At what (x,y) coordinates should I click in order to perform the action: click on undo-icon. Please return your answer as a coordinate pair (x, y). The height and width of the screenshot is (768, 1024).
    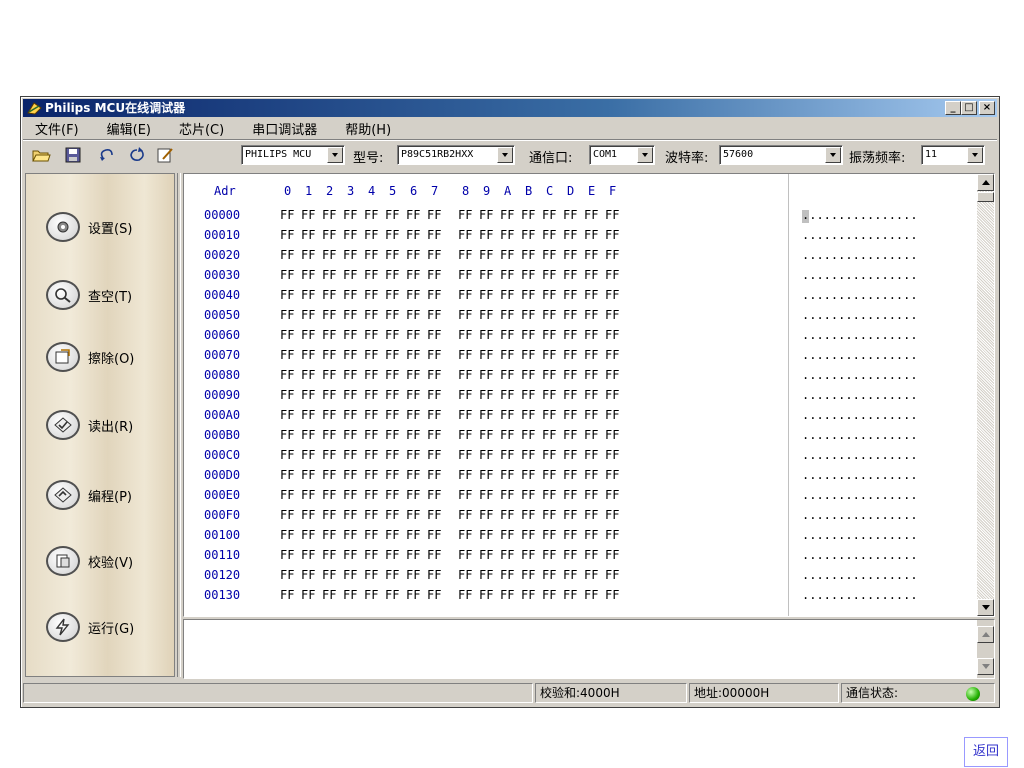
    Looking at the image, I should click on (107, 155).